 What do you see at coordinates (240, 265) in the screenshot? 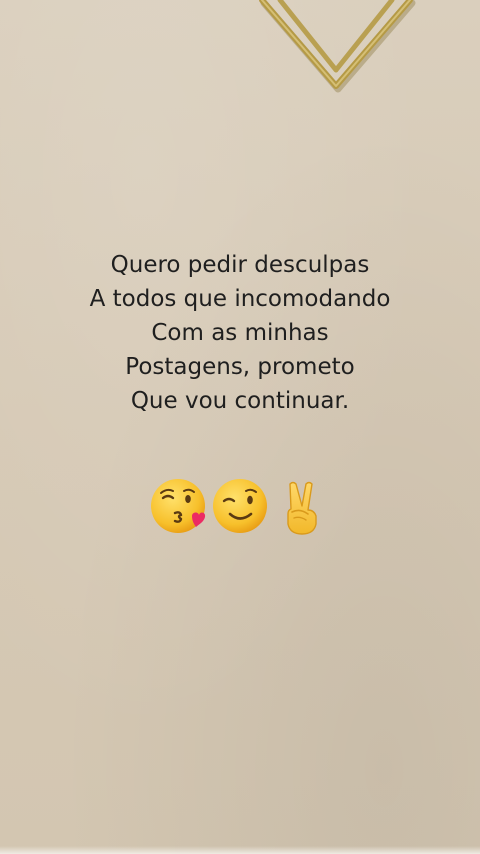
I see `message-line: Quero pedir desculpas` at bounding box center [240, 265].